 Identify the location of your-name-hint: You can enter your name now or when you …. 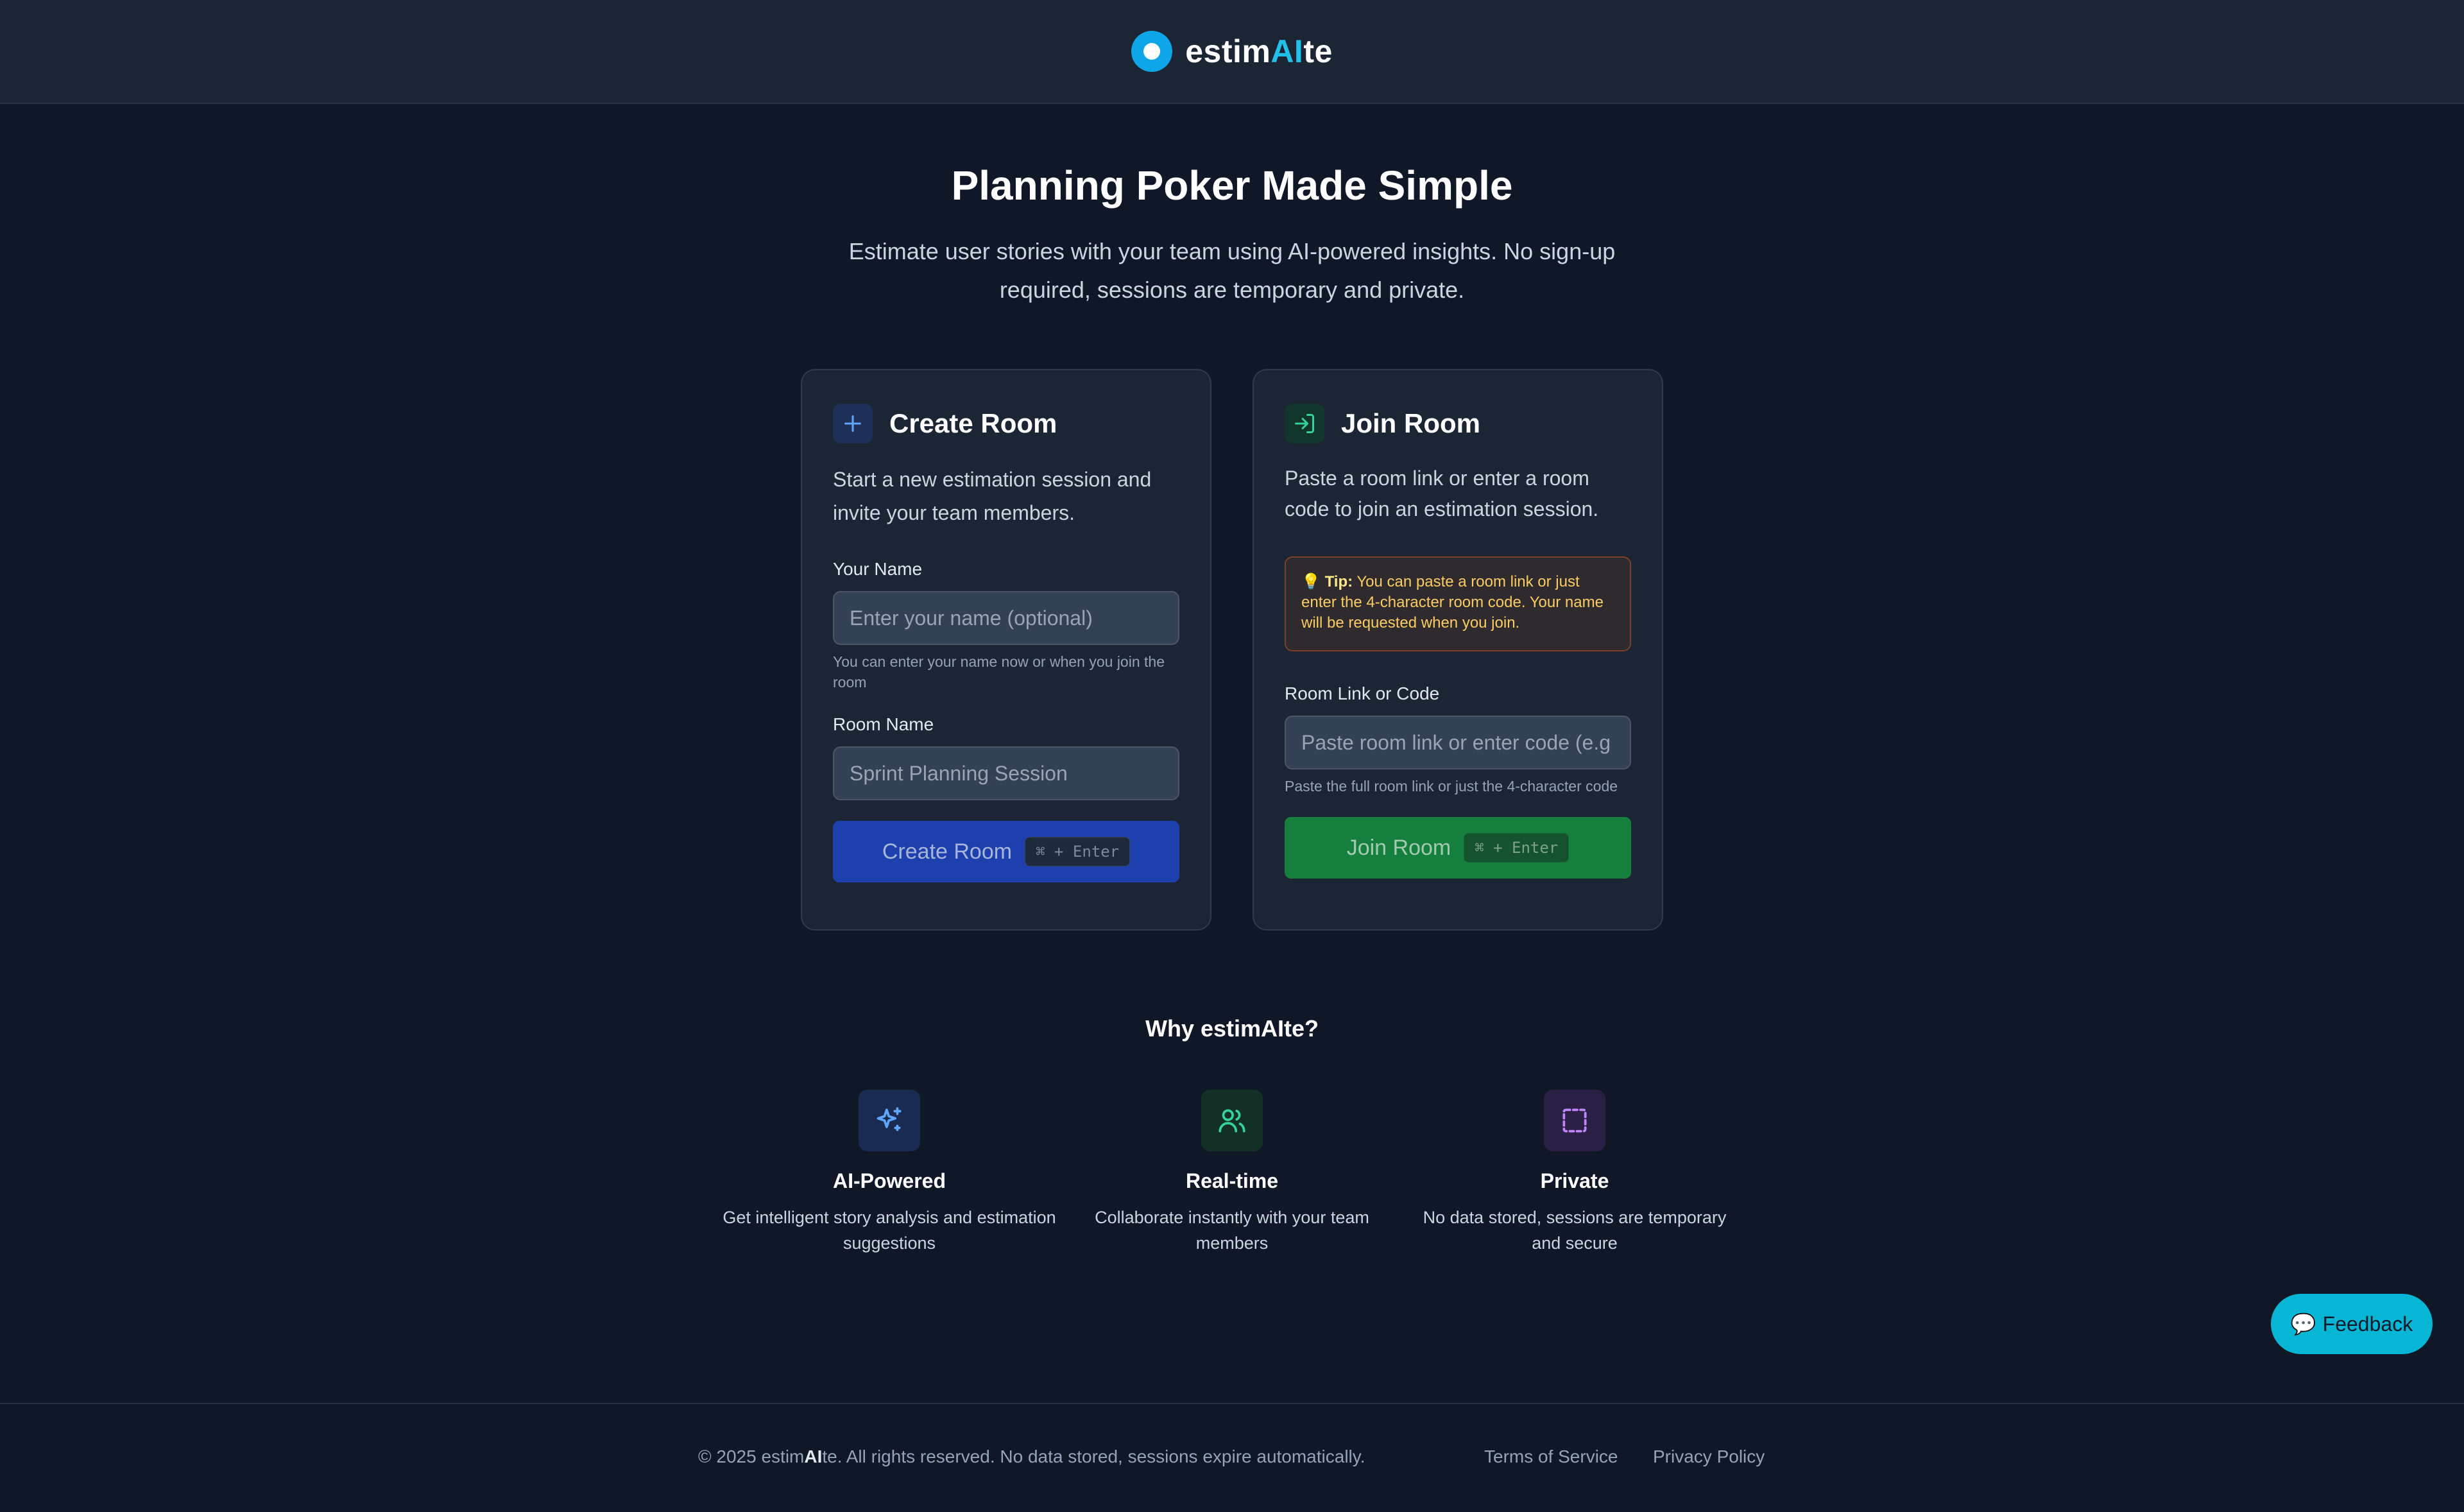
(999, 672).